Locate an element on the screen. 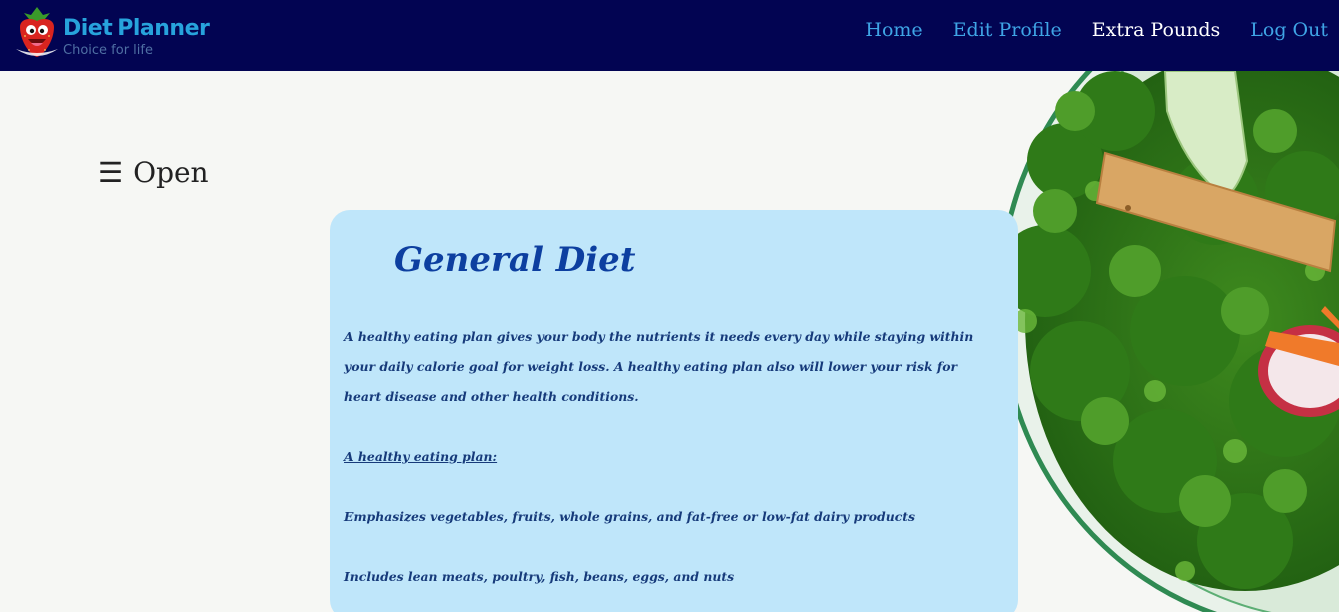 Image resolution: width=1339 pixels, height=612 pixels. nav-edit-profile-link: Edit Profile is located at coordinates (1007, 30).